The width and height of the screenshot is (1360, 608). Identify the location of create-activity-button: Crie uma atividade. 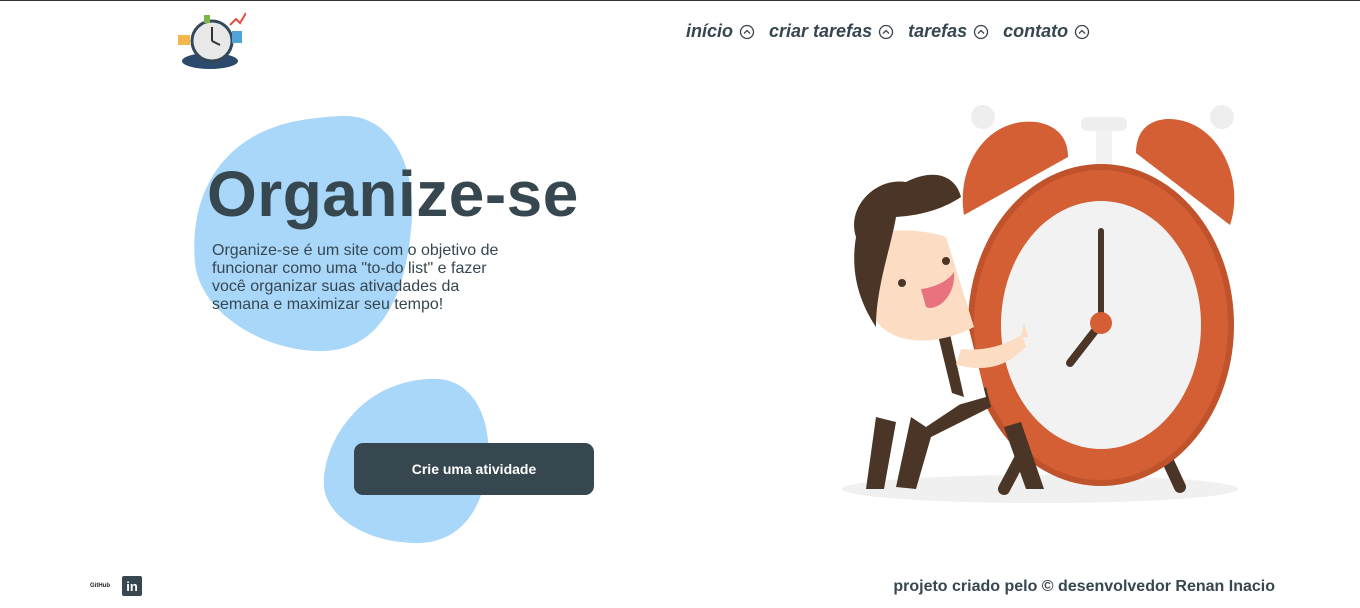
(474, 469).